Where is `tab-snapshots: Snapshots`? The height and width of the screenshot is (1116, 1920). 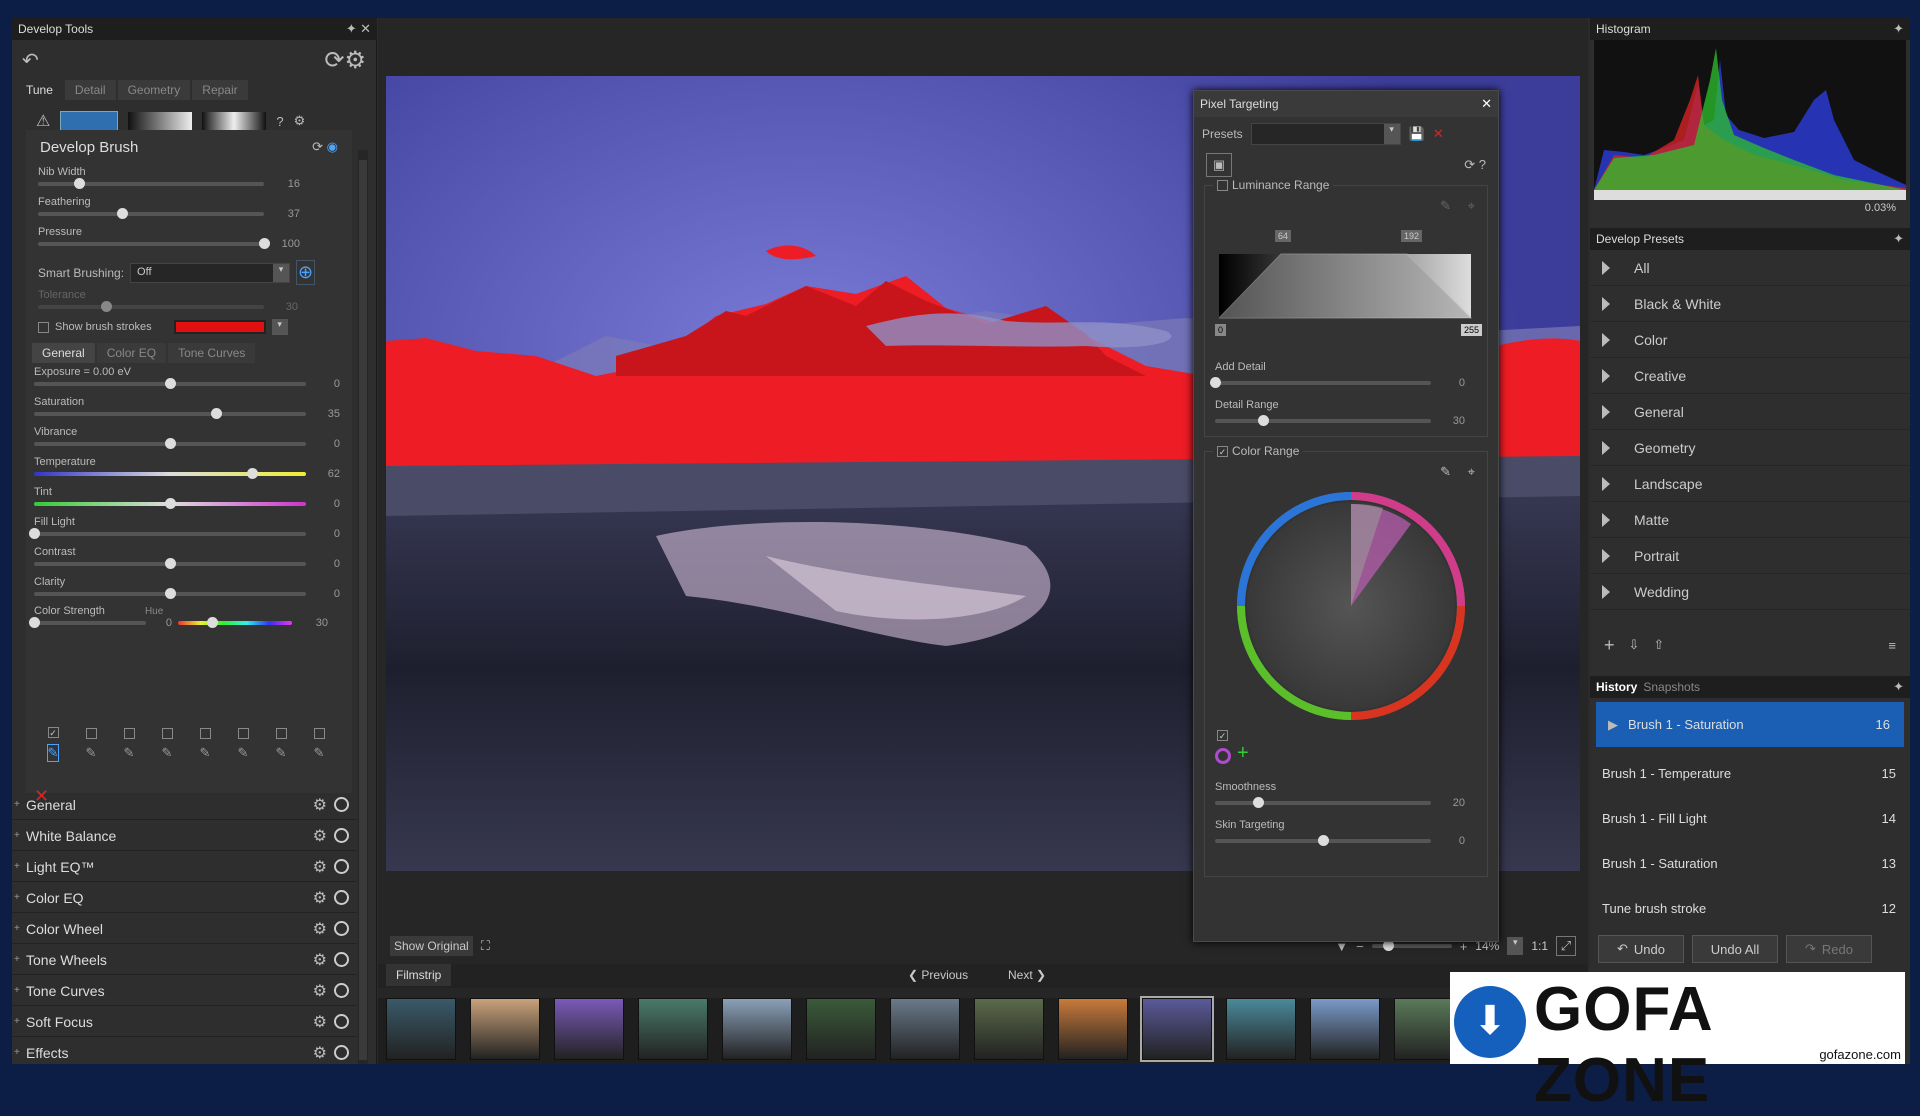 tab-snapshots: Snapshots is located at coordinates (1671, 687).